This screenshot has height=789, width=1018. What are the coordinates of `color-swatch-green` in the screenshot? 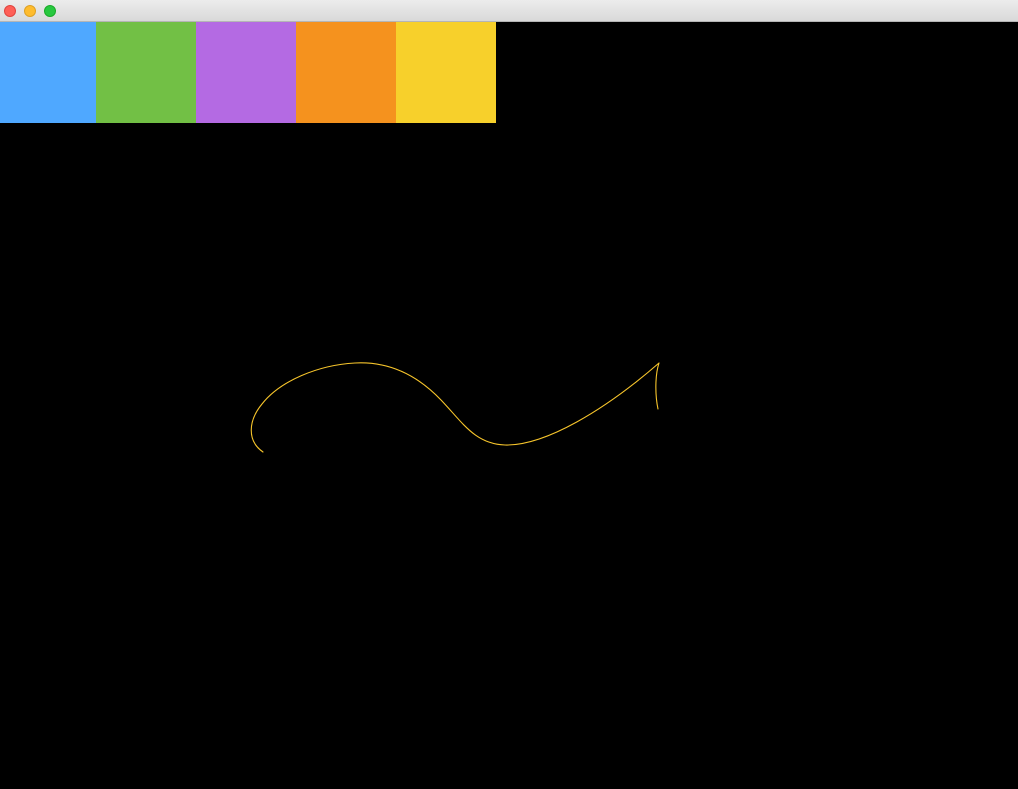 It's located at (146, 72).